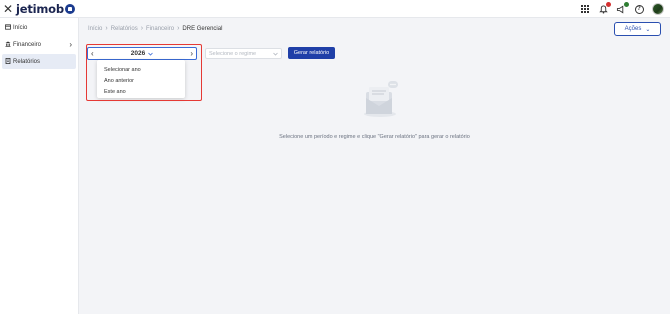 The width and height of the screenshot is (670, 314). What do you see at coordinates (8, 44) in the screenshot?
I see `bank-icon` at bounding box center [8, 44].